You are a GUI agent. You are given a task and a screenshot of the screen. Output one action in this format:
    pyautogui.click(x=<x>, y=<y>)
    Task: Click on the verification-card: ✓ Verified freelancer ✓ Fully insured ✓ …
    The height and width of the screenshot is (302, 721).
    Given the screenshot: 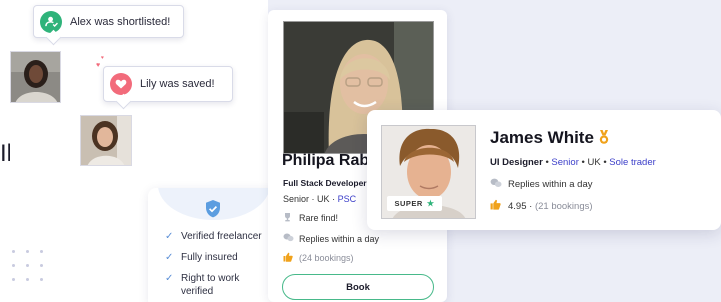 What is the action you would take?
    pyautogui.click(x=214, y=245)
    